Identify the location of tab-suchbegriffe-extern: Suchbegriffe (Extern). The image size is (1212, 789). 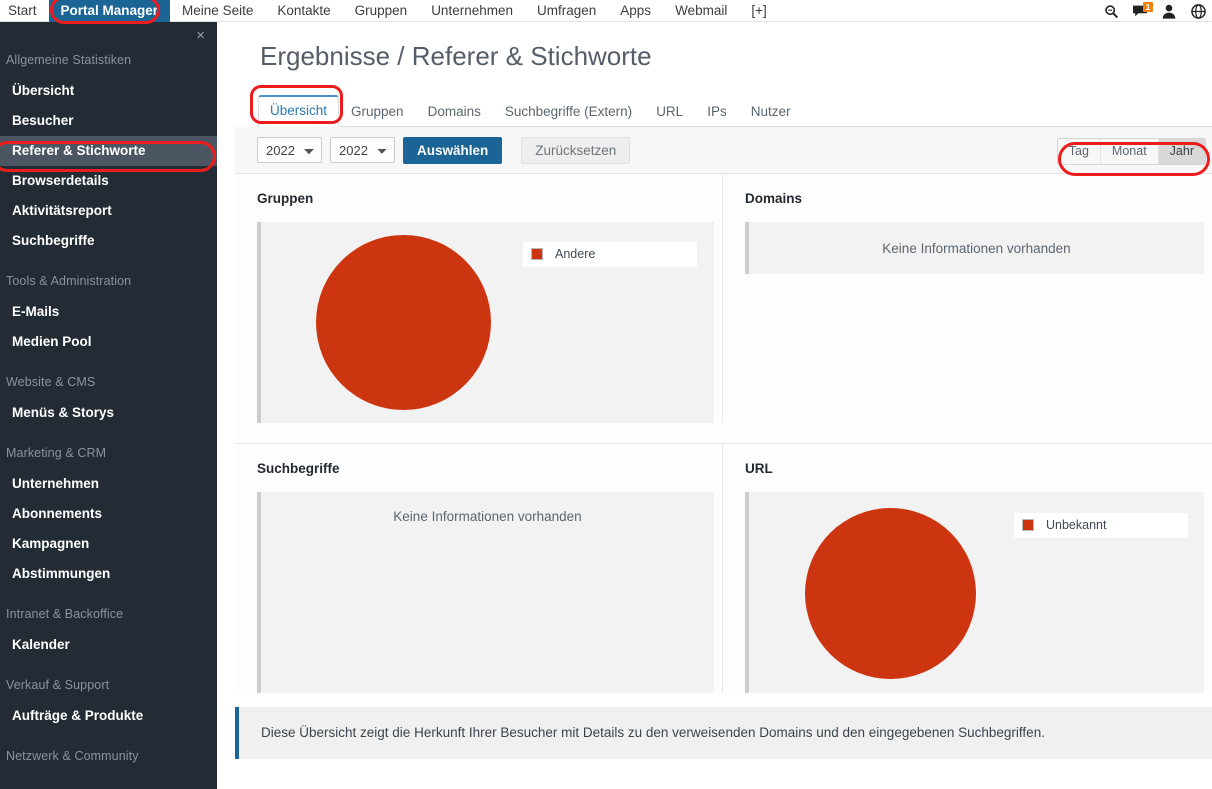
(568, 112).